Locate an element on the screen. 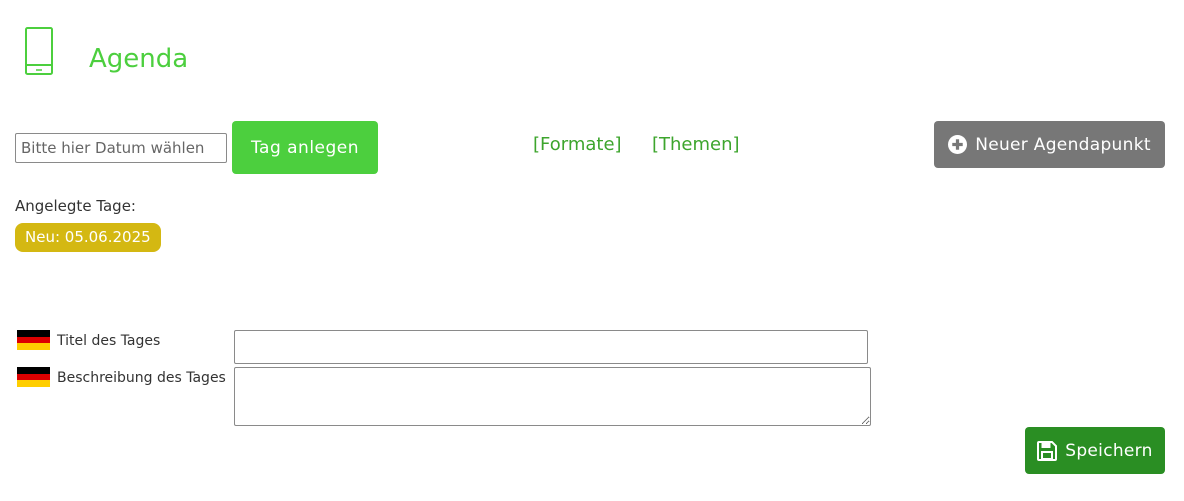  mobile-phone-icon is located at coordinates (39, 51).